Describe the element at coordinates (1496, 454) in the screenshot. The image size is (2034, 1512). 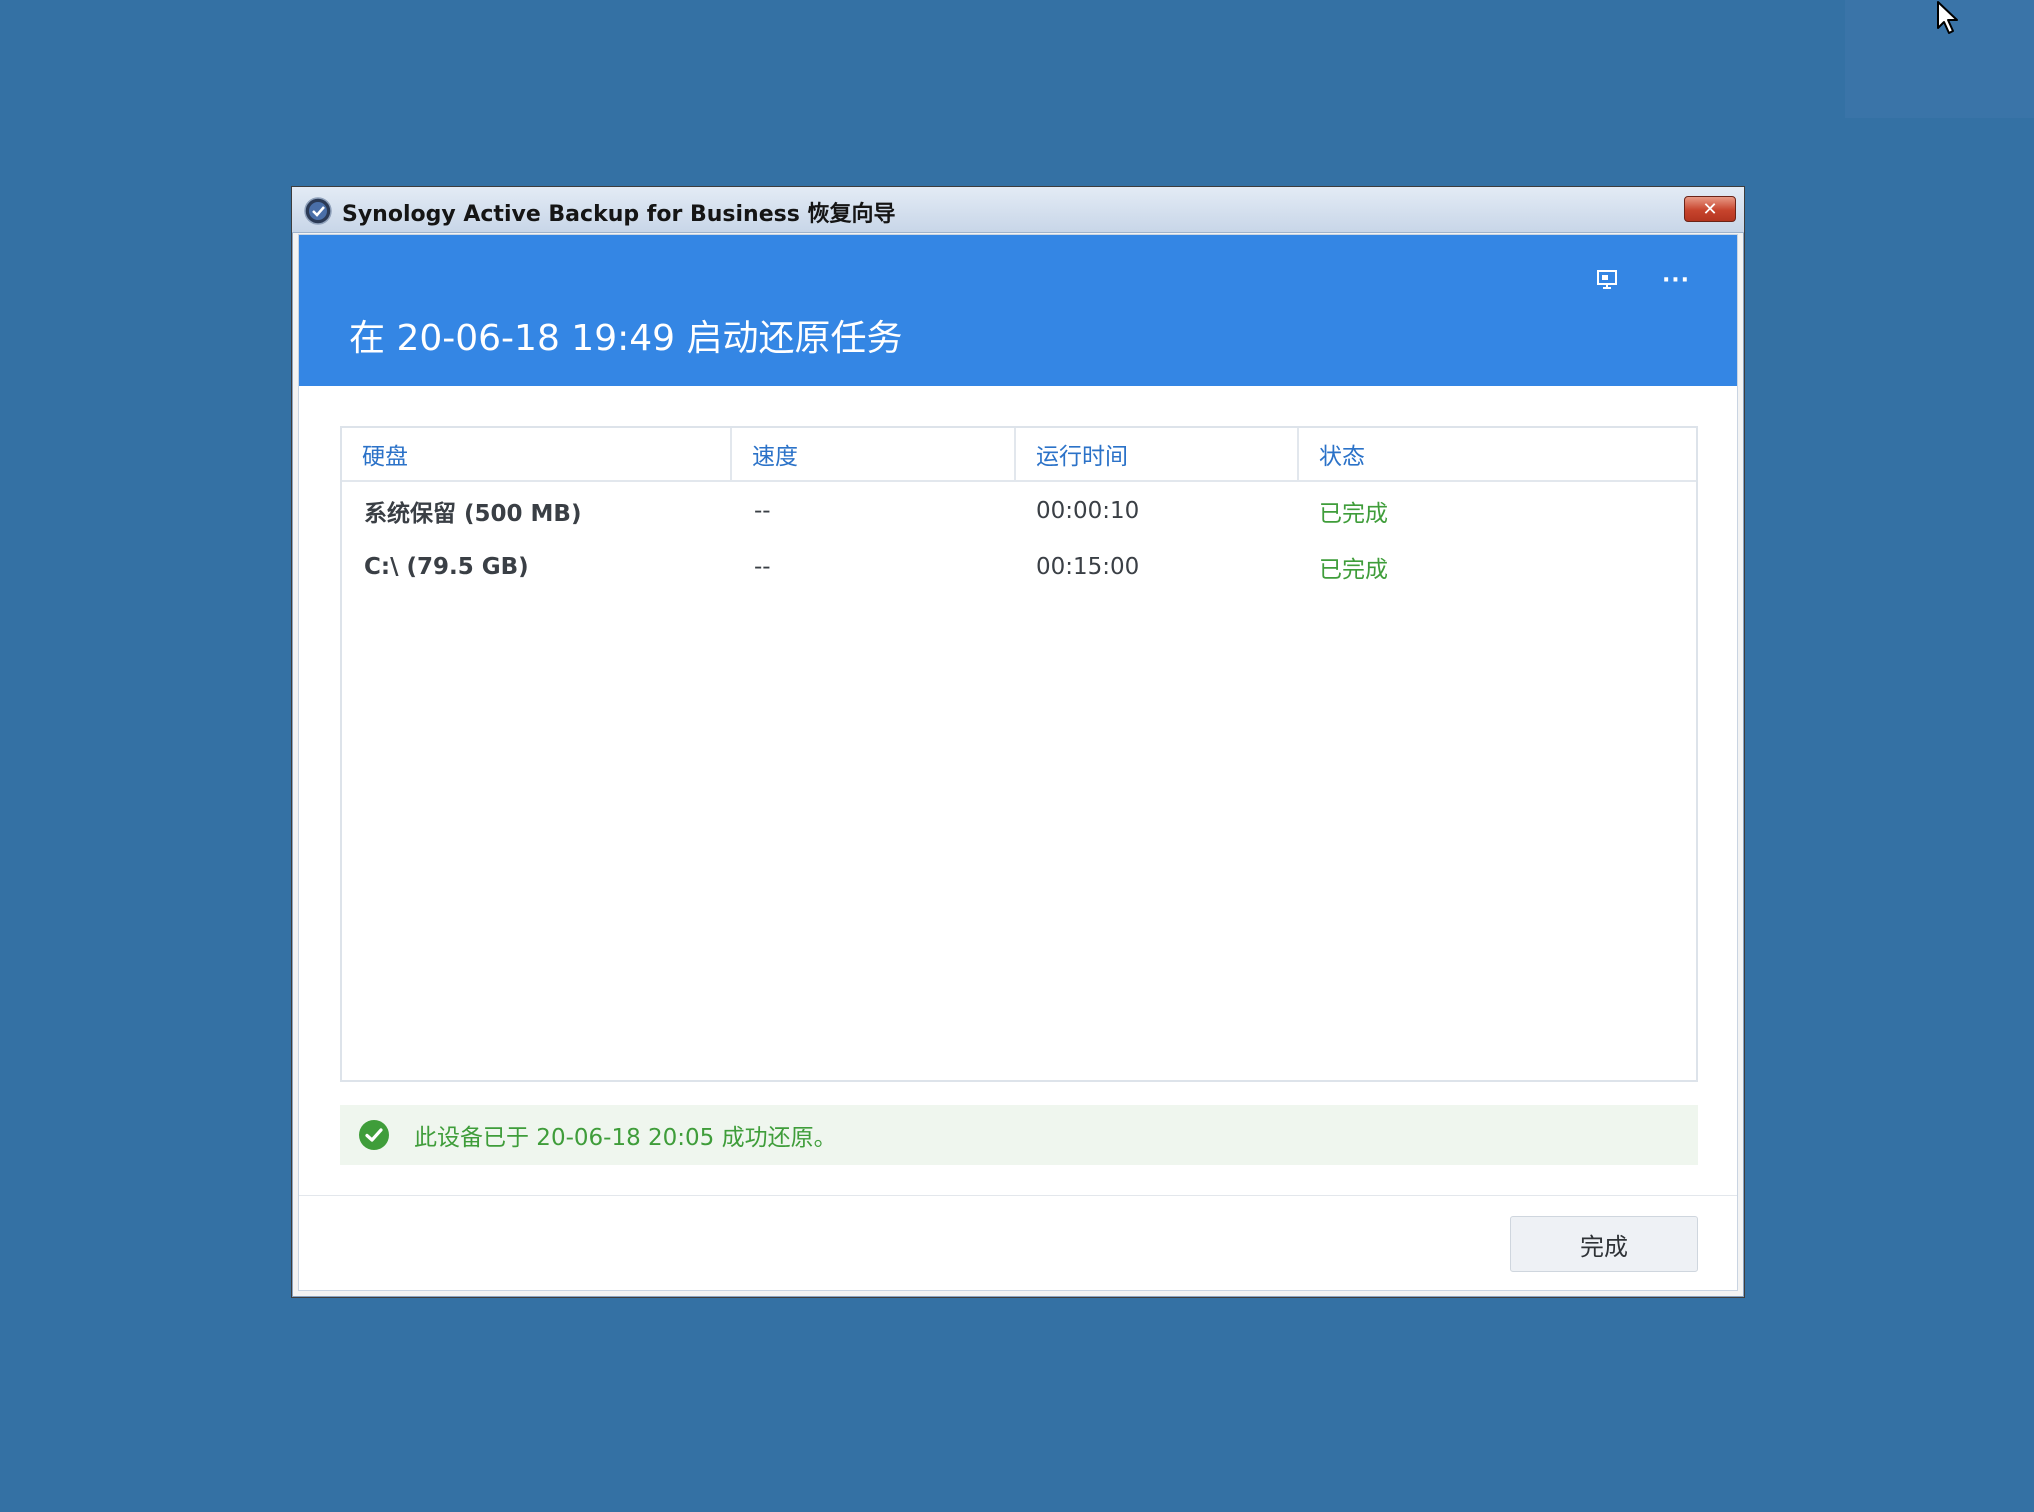
I see `column-header-status: 状态` at that location.